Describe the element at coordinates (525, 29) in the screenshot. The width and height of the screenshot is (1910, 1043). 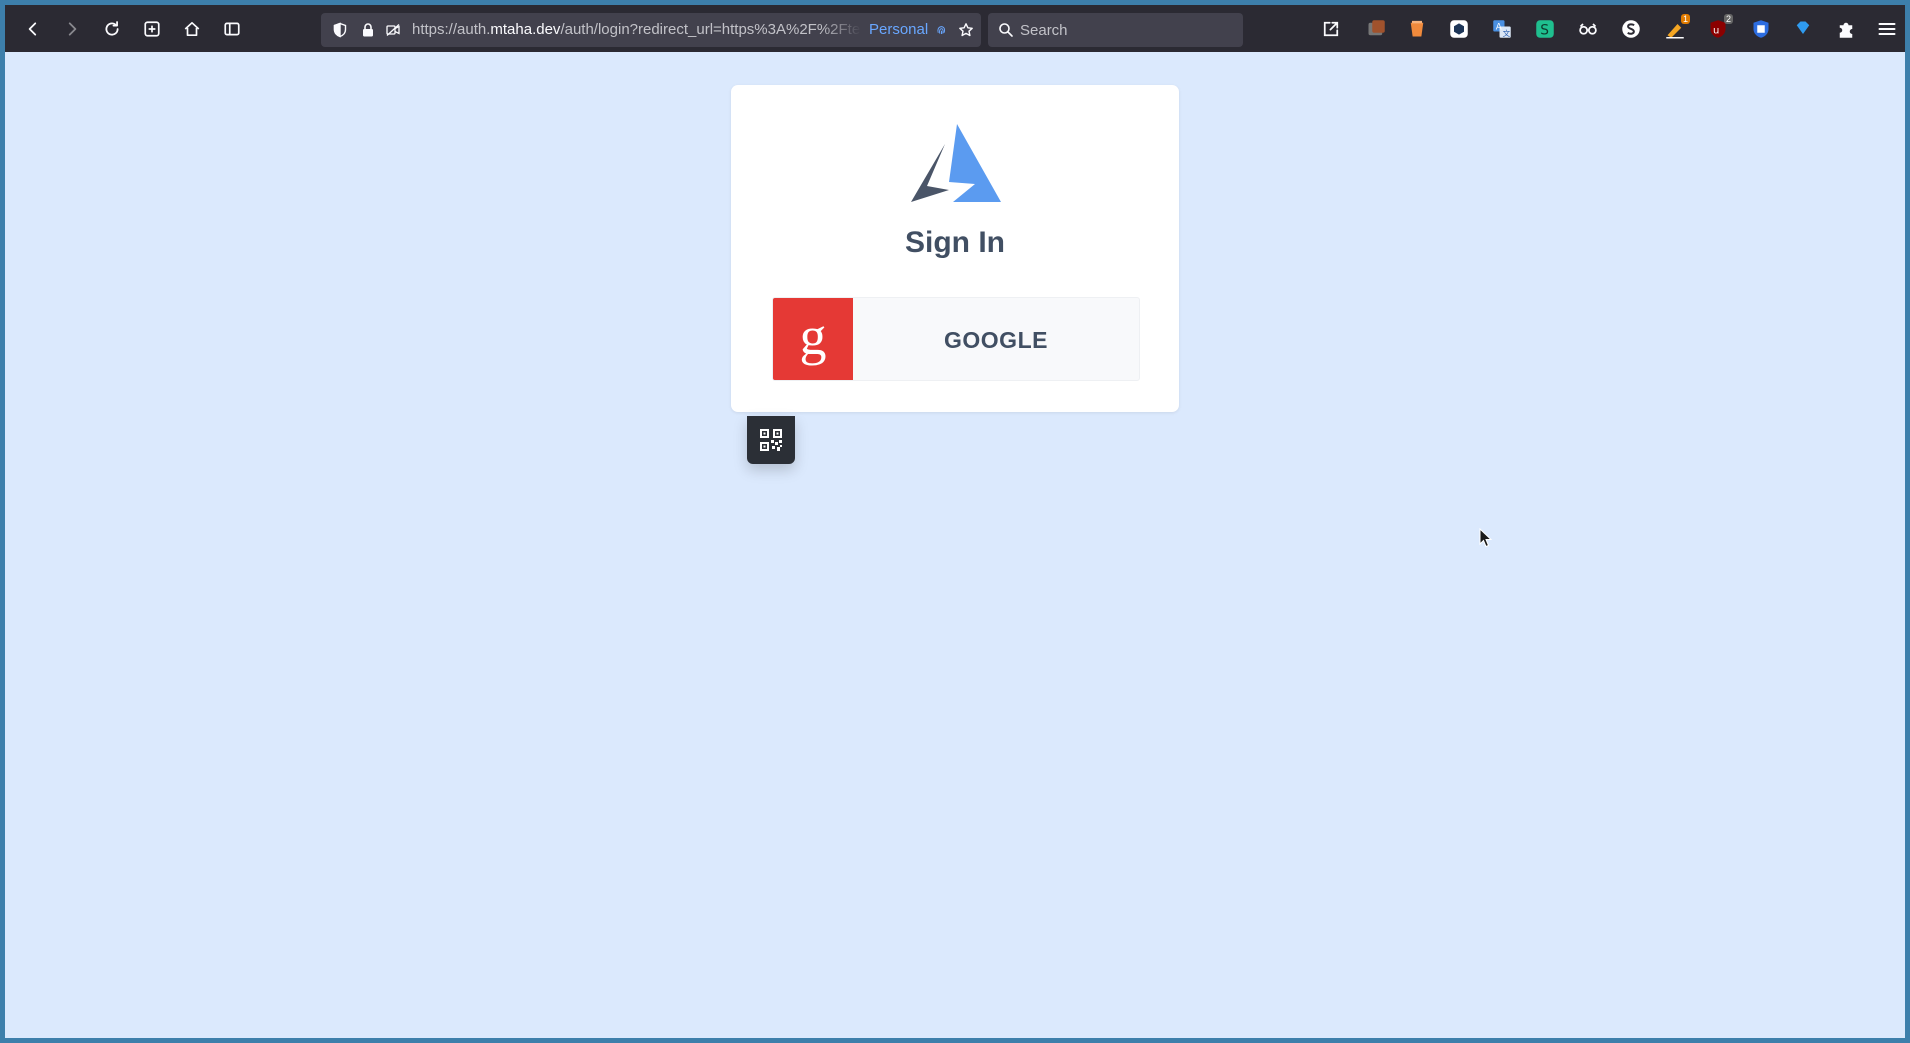
I see `url-host: mtaha.dev` at that location.